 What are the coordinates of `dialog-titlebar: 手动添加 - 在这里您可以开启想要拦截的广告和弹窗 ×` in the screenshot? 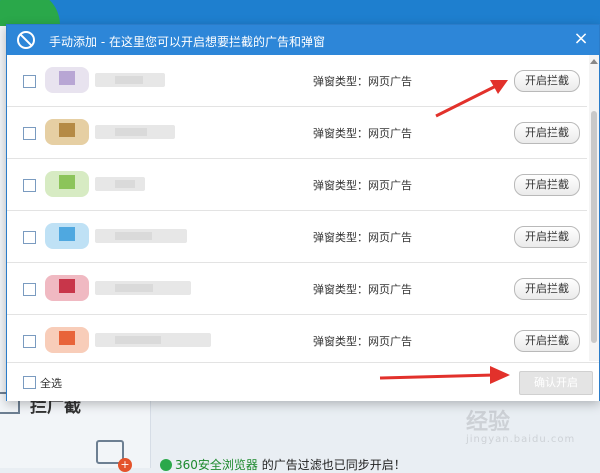 It's located at (303, 40).